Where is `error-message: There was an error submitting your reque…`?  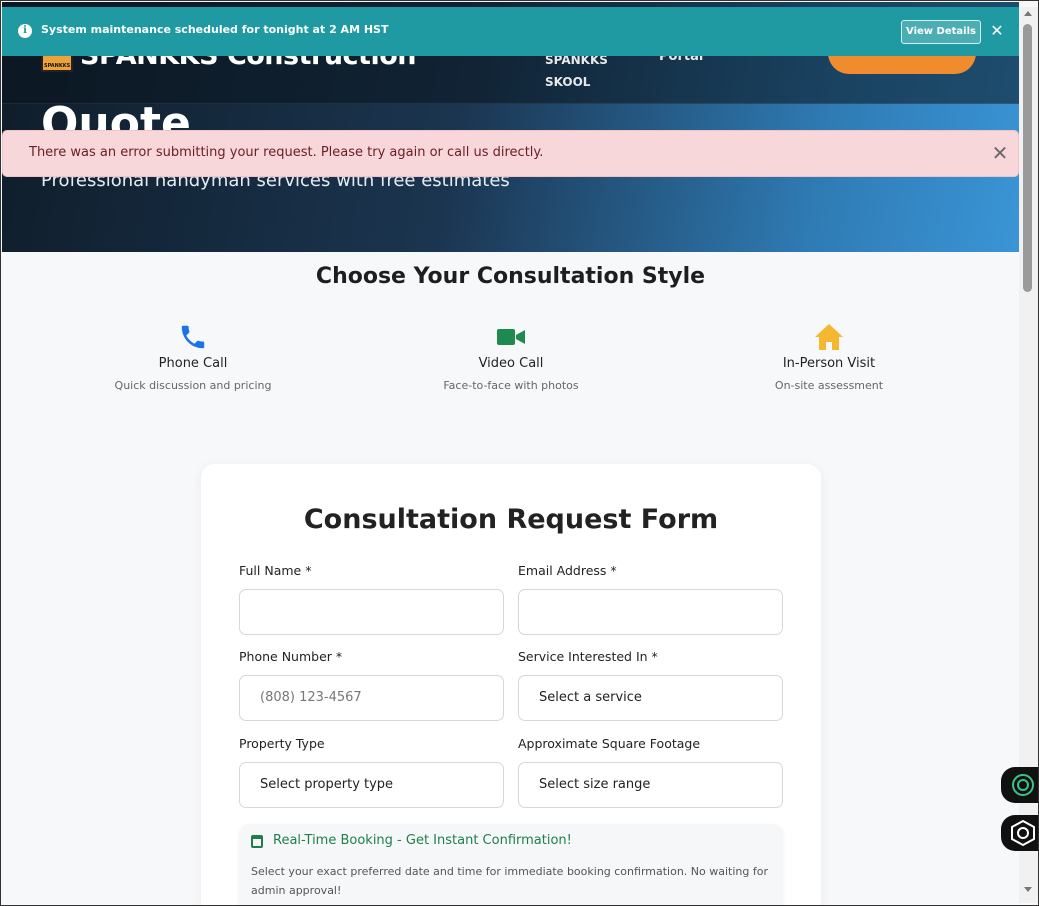 error-message: There was an error submitting your reque… is located at coordinates (286, 152).